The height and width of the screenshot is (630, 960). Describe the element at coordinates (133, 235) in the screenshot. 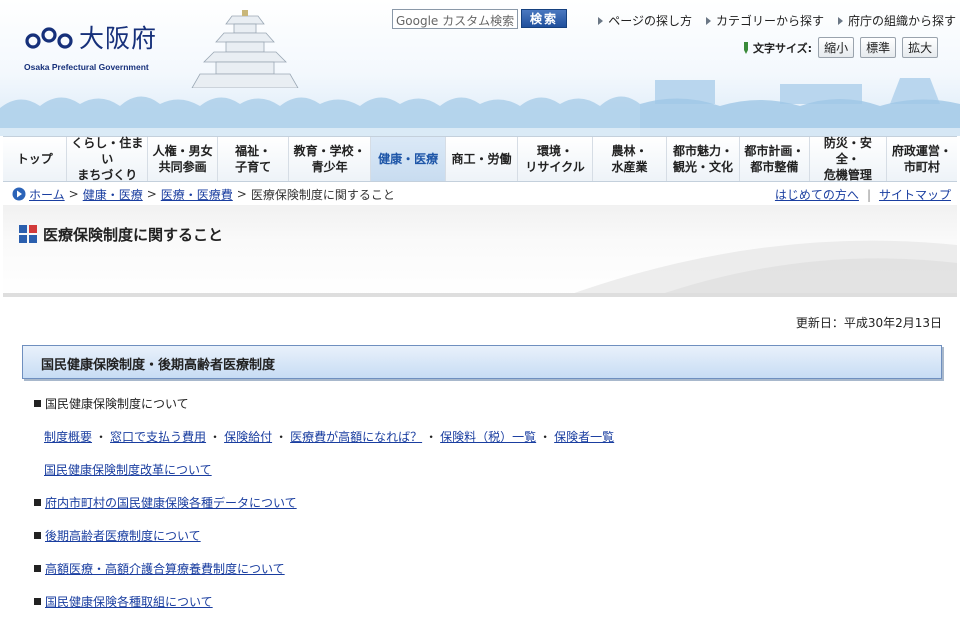

I see `page-title: 医療保険制度に関すること` at that location.